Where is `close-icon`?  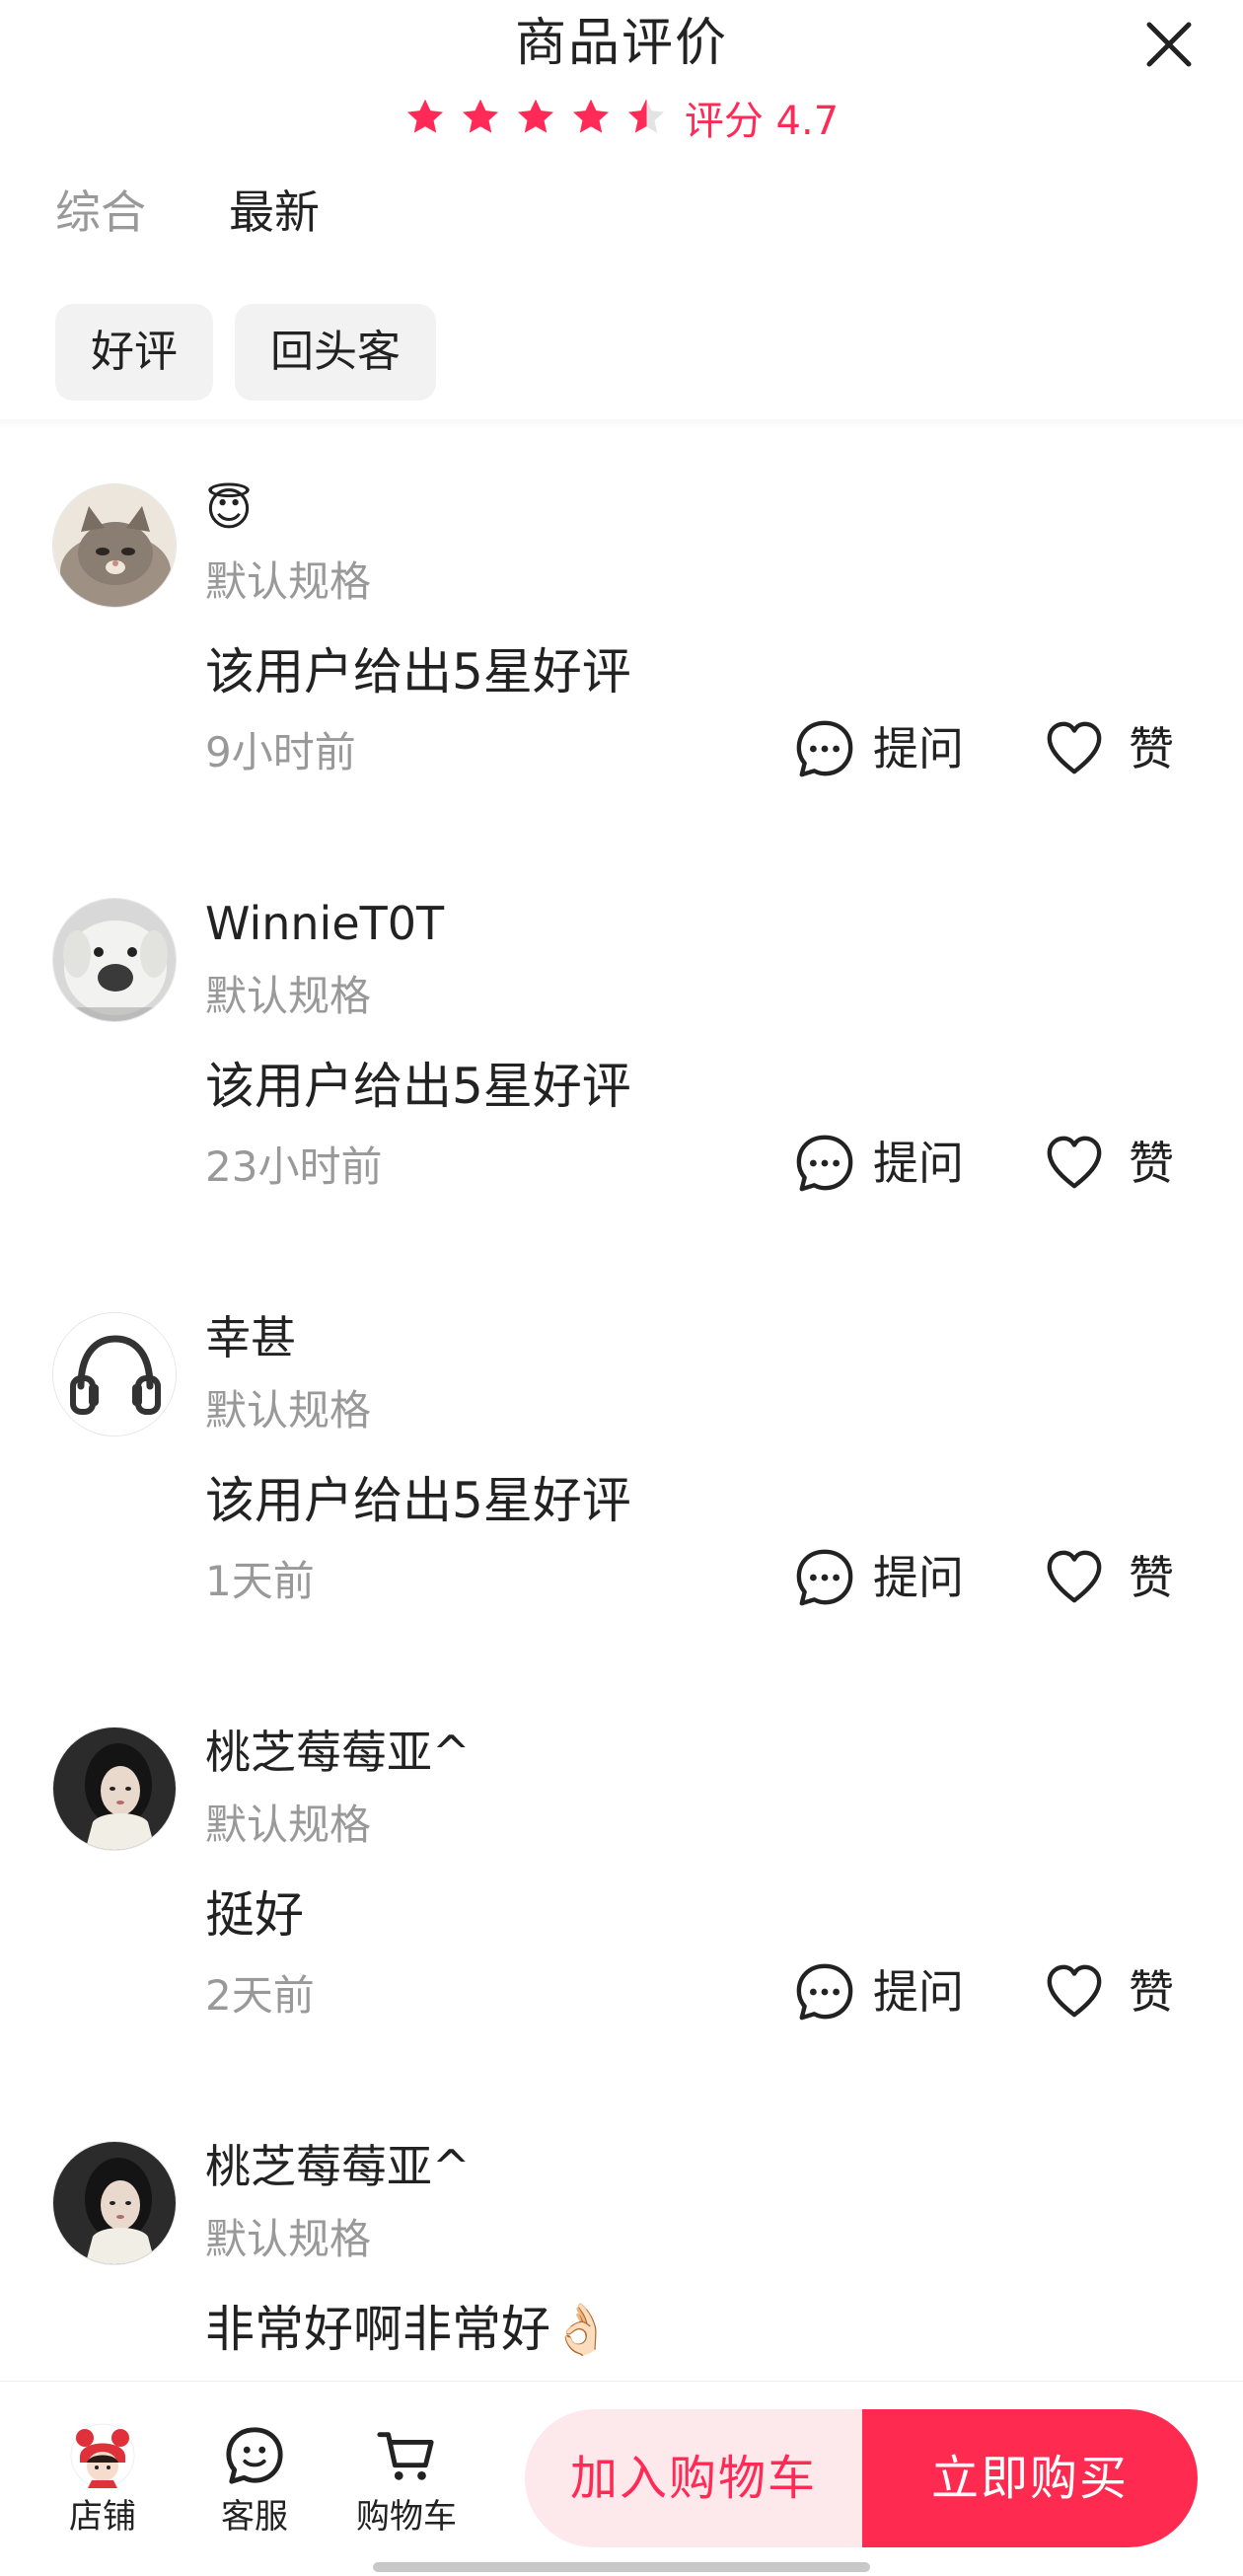
close-icon is located at coordinates (1169, 44).